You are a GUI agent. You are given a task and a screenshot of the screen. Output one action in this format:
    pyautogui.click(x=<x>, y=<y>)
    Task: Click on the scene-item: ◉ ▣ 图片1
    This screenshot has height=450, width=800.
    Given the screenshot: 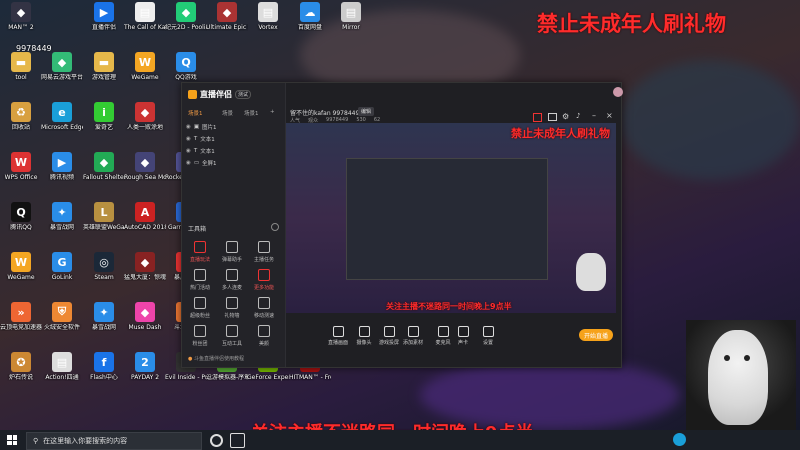 What is the action you would take?
    pyautogui.click(x=201, y=127)
    